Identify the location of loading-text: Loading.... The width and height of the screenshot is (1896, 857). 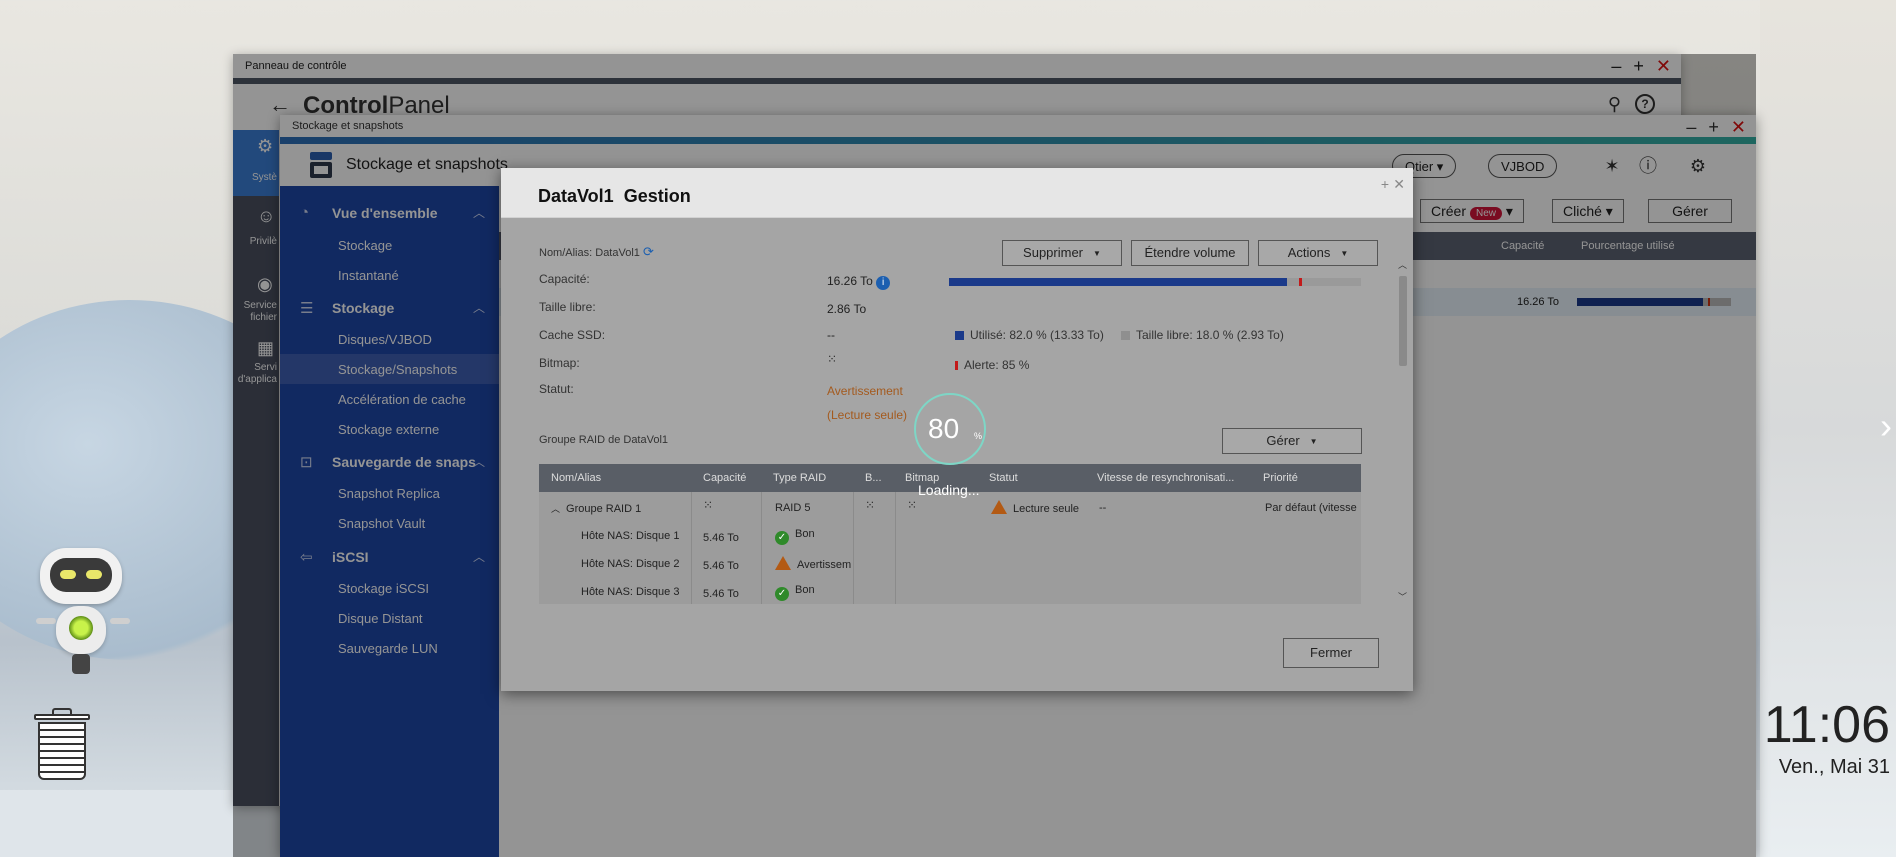
(949, 490).